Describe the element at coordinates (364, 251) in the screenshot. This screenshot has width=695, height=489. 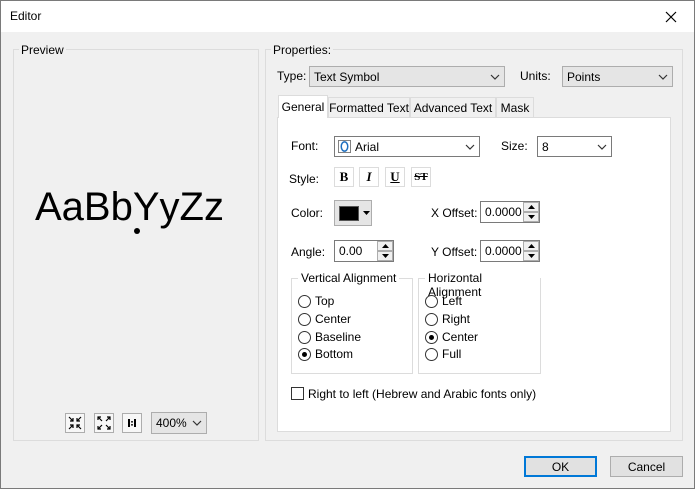
I see `angle-spinner: 0.00` at that location.